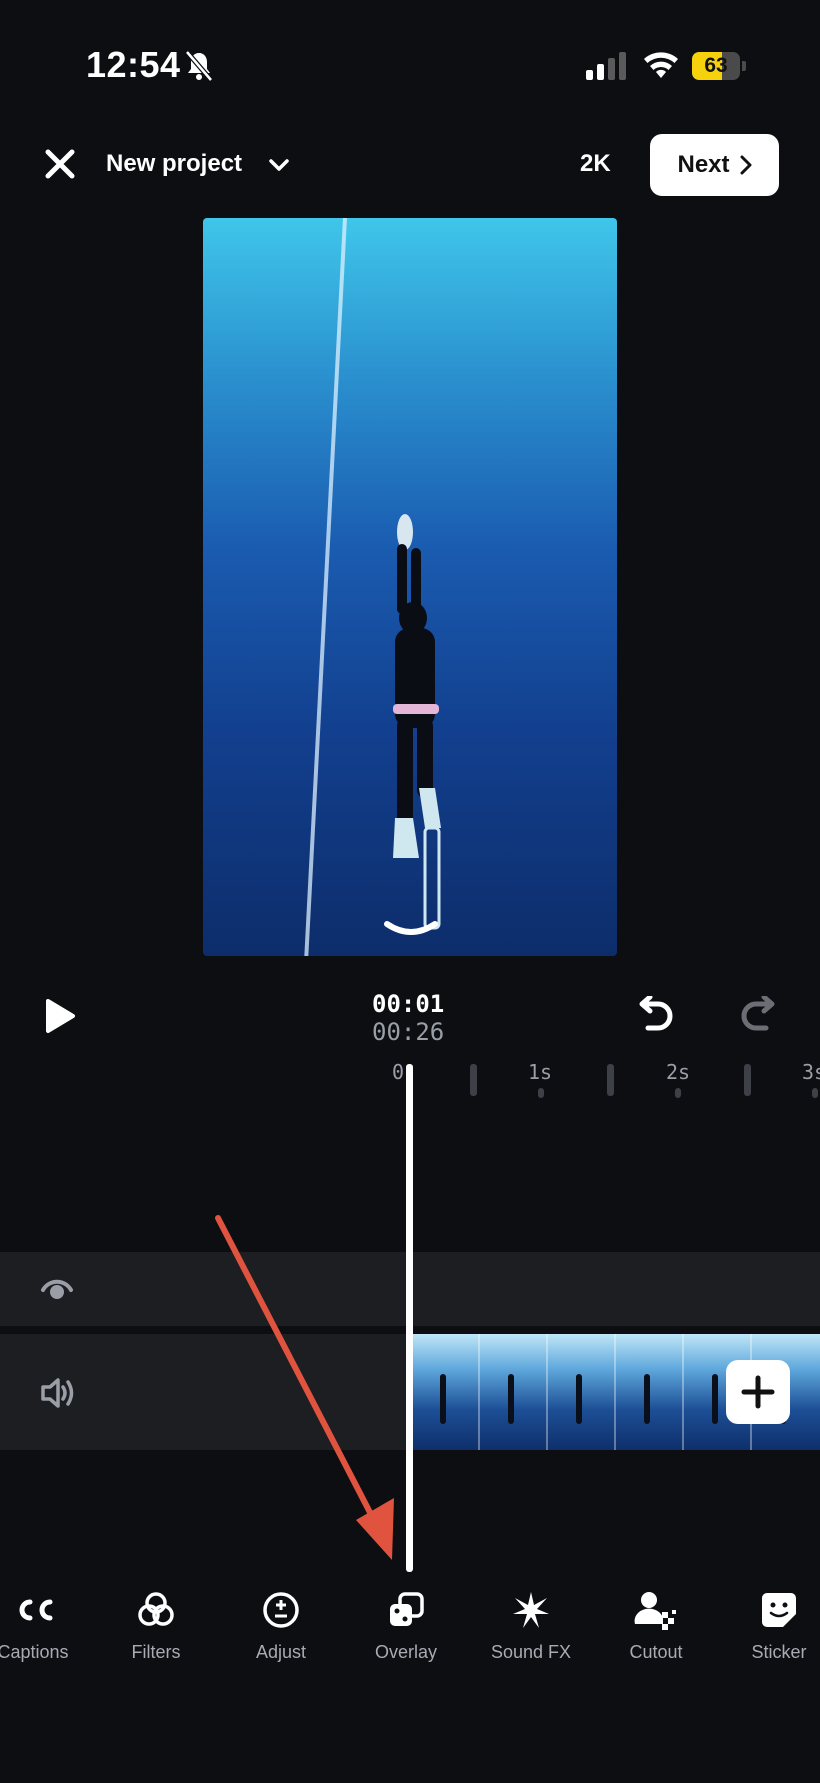 The width and height of the screenshot is (820, 1783). I want to click on tool-captions: Captions, so click(44, 1625).